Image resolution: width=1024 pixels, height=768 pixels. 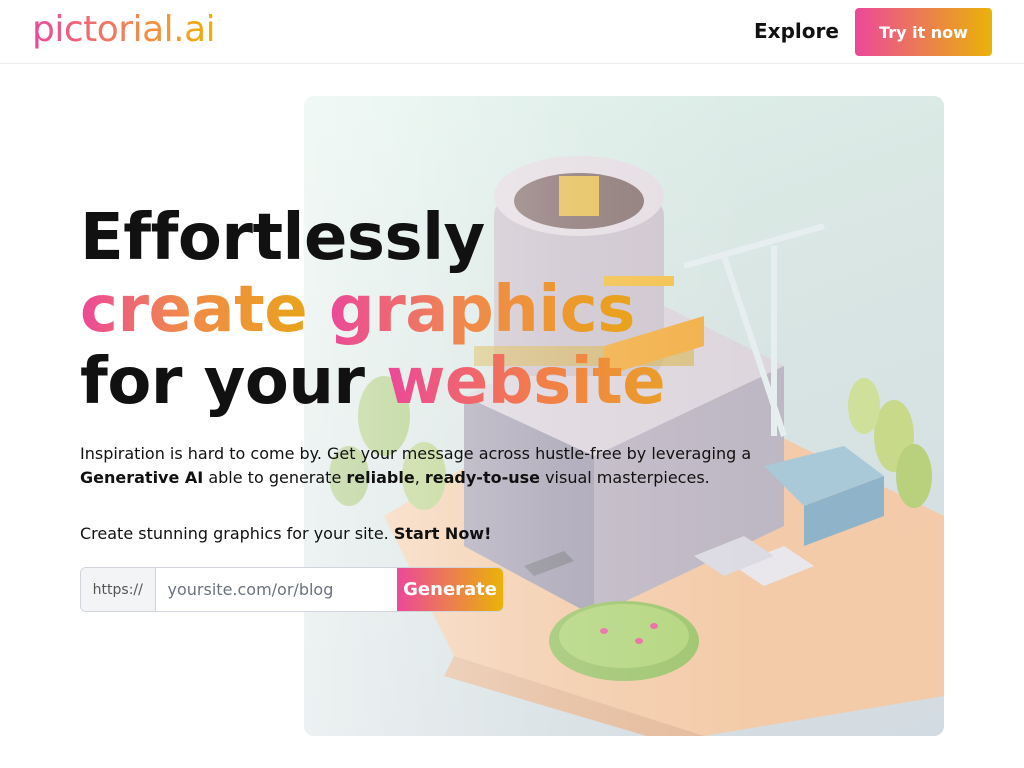 I want to click on lede-bold-reliable: reliable, so click(x=380, y=477).